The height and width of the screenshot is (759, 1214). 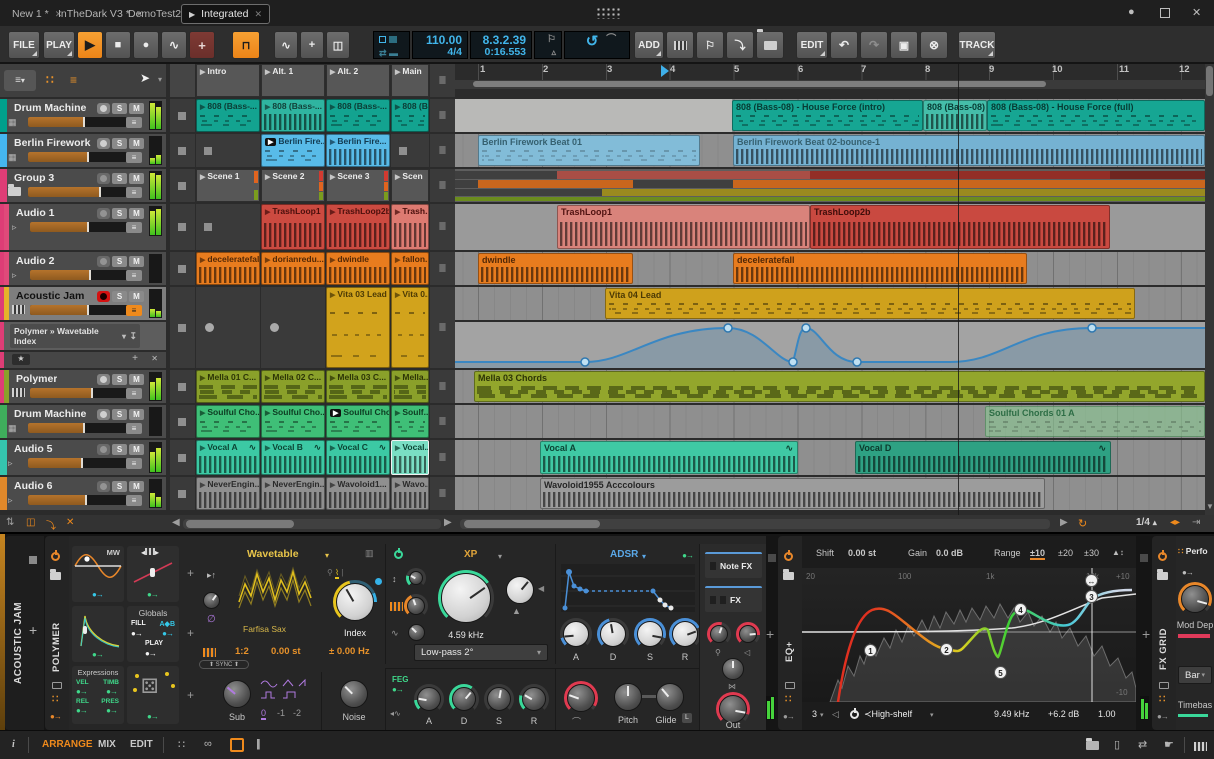 I want to click on band-count: 3, so click(x=814, y=714).